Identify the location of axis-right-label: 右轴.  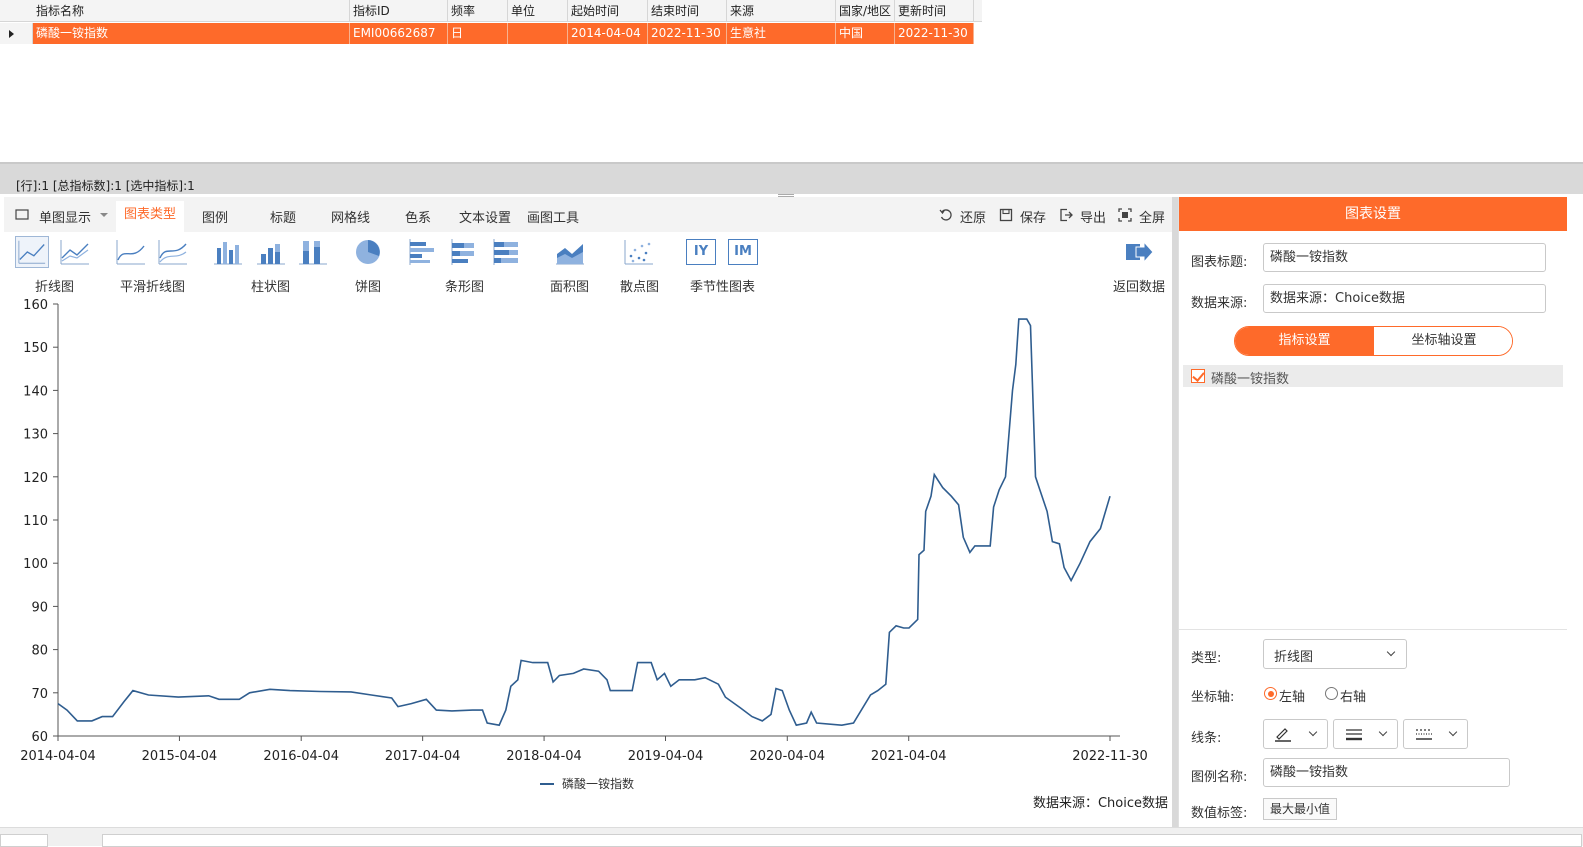
(1353, 695).